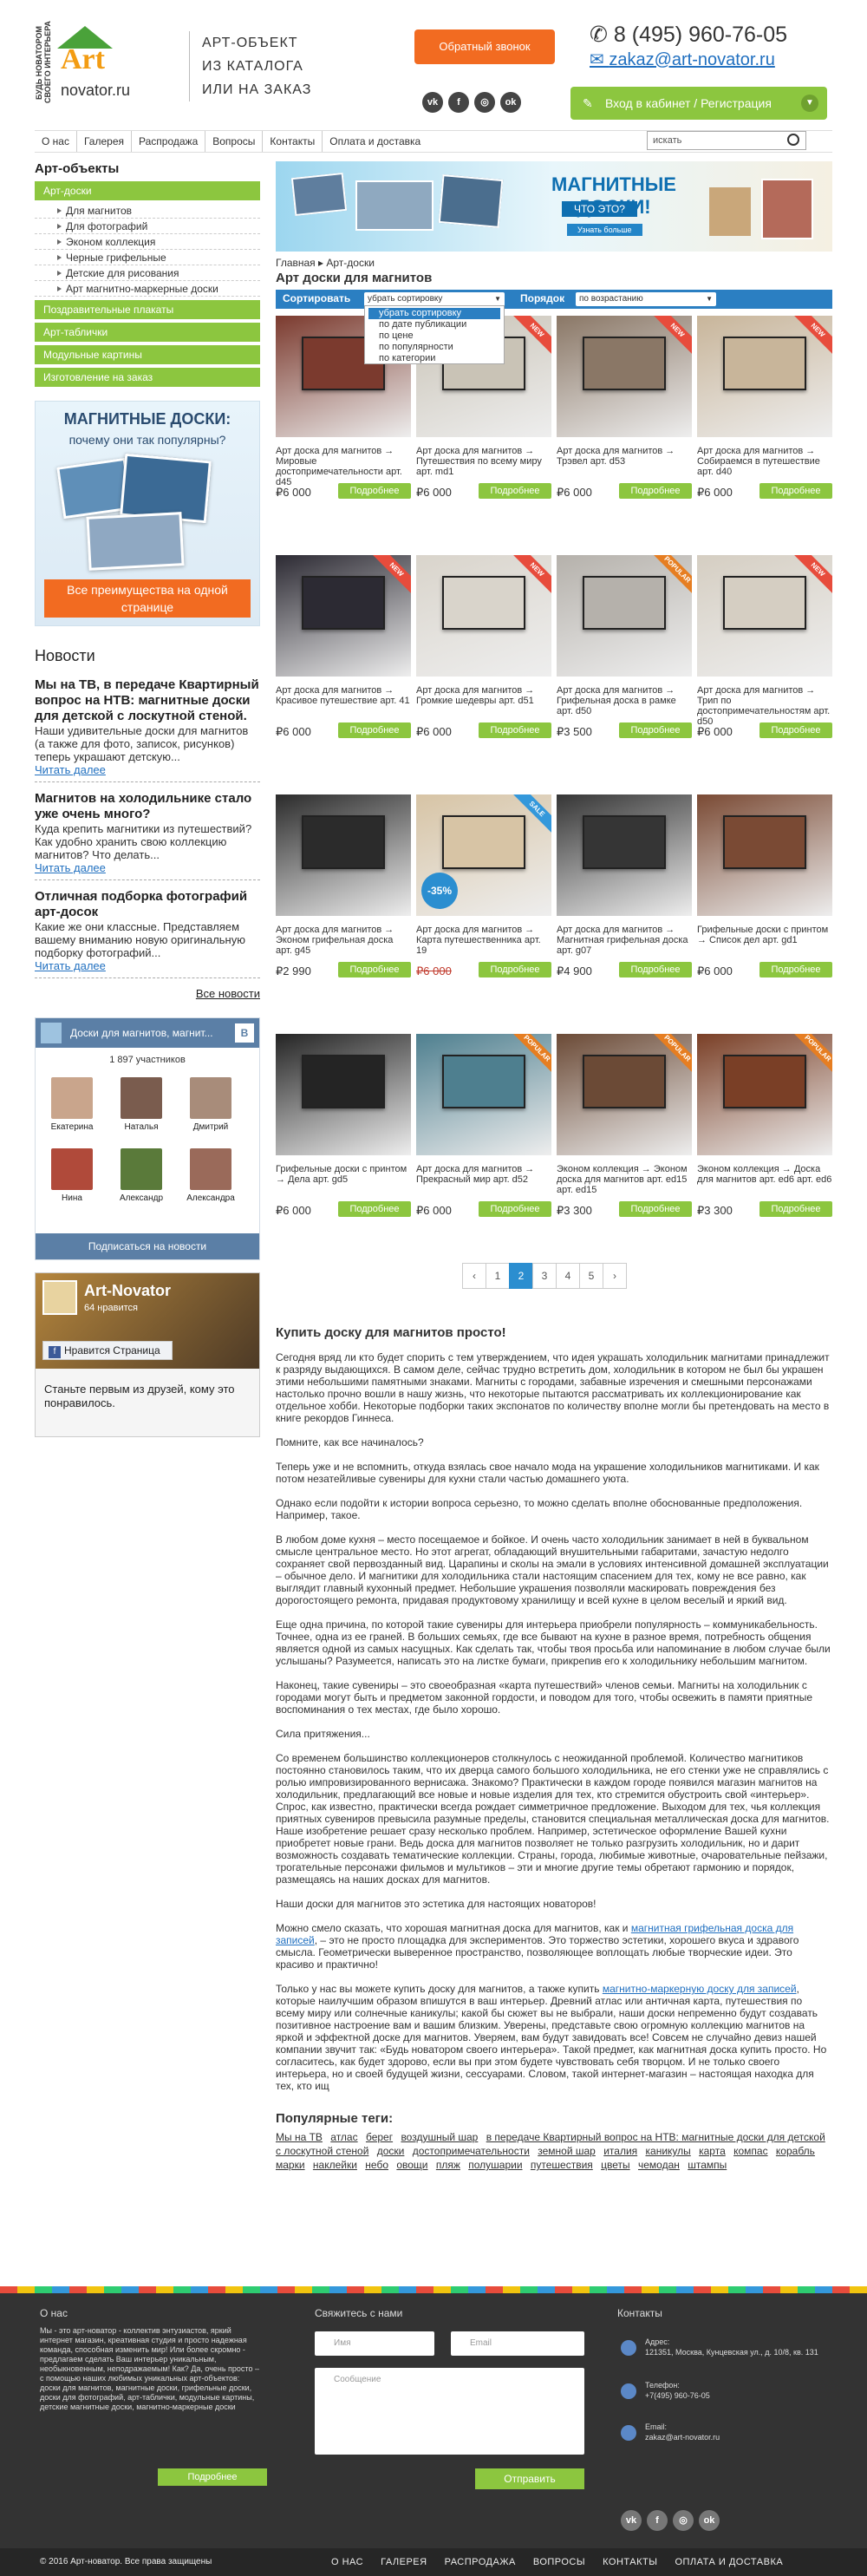  I want to click on nav-item-sale: Распродажа, so click(169, 141).